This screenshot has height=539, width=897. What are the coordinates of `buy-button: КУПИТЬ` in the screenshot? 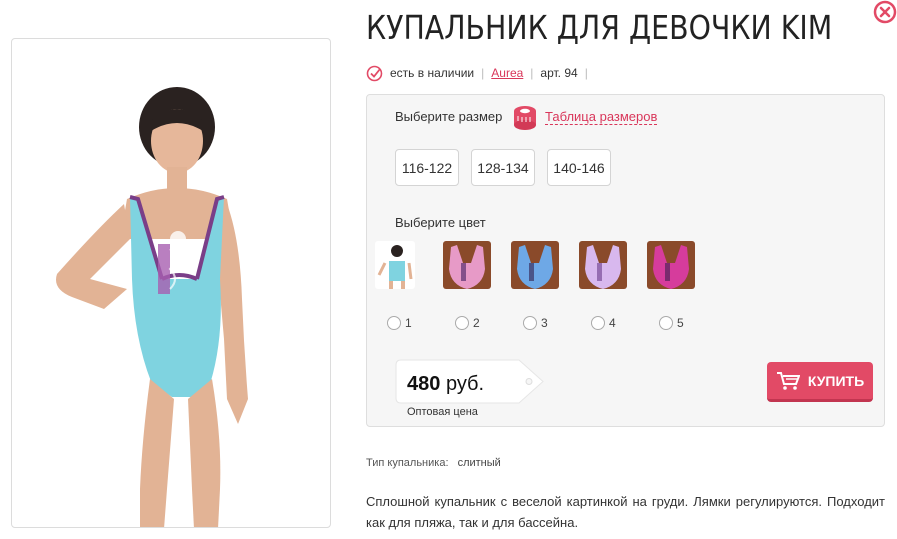 It's located at (820, 382).